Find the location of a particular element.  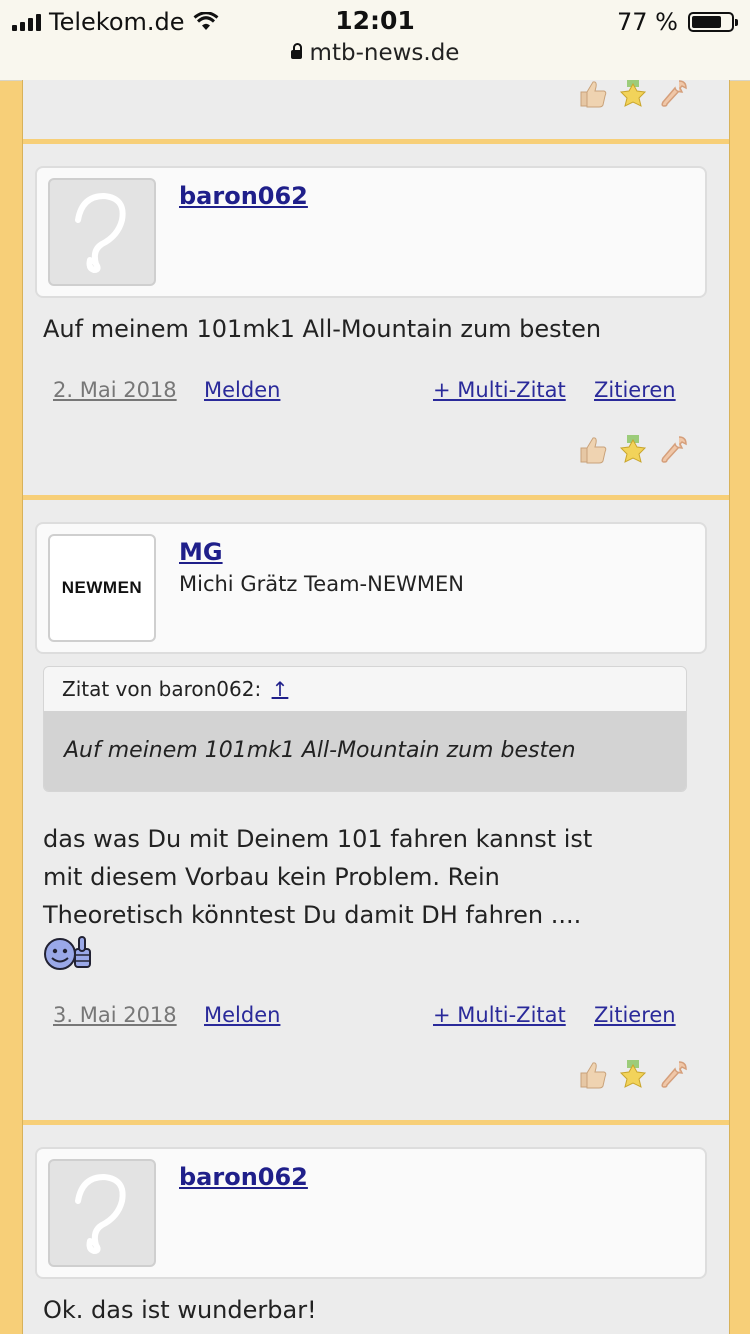

battery-icon is located at coordinates (713, 22).